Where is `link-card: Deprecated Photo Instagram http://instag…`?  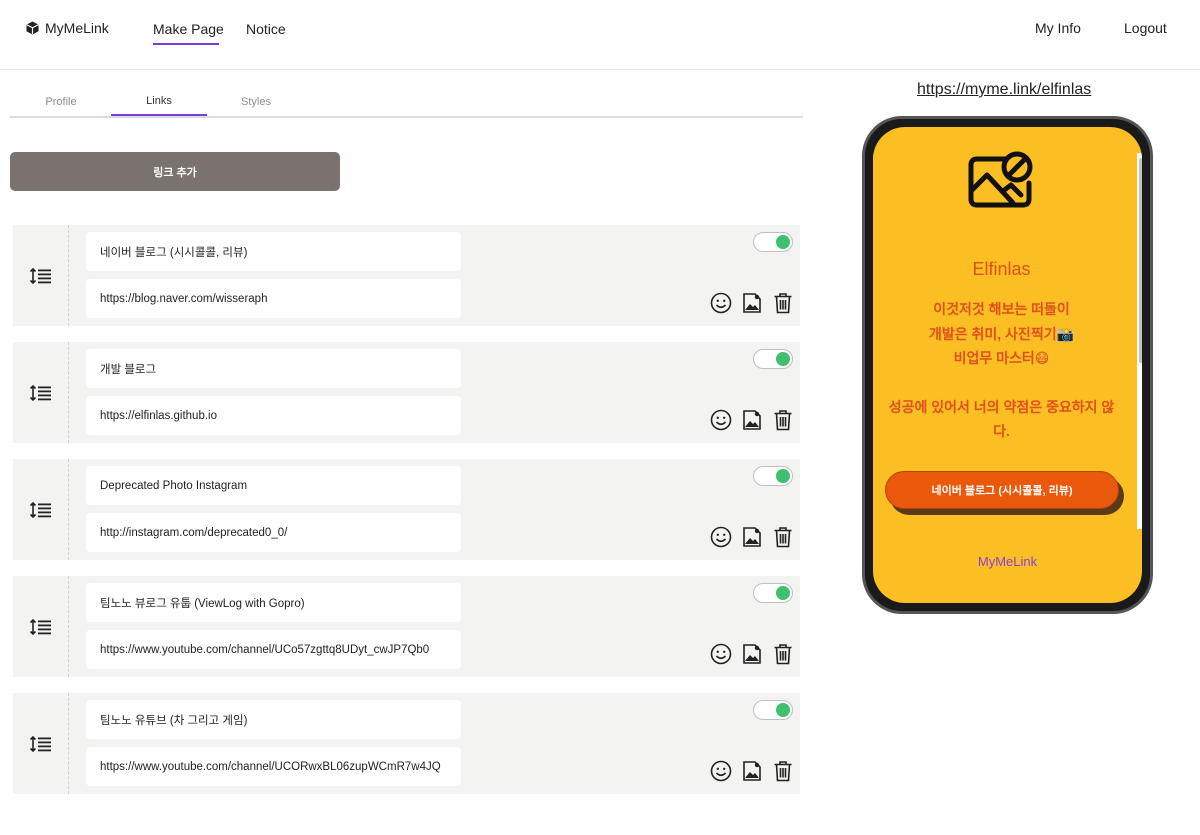
link-card: Deprecated Photo Instagram http://instag… is located at coordinates (406, 509).